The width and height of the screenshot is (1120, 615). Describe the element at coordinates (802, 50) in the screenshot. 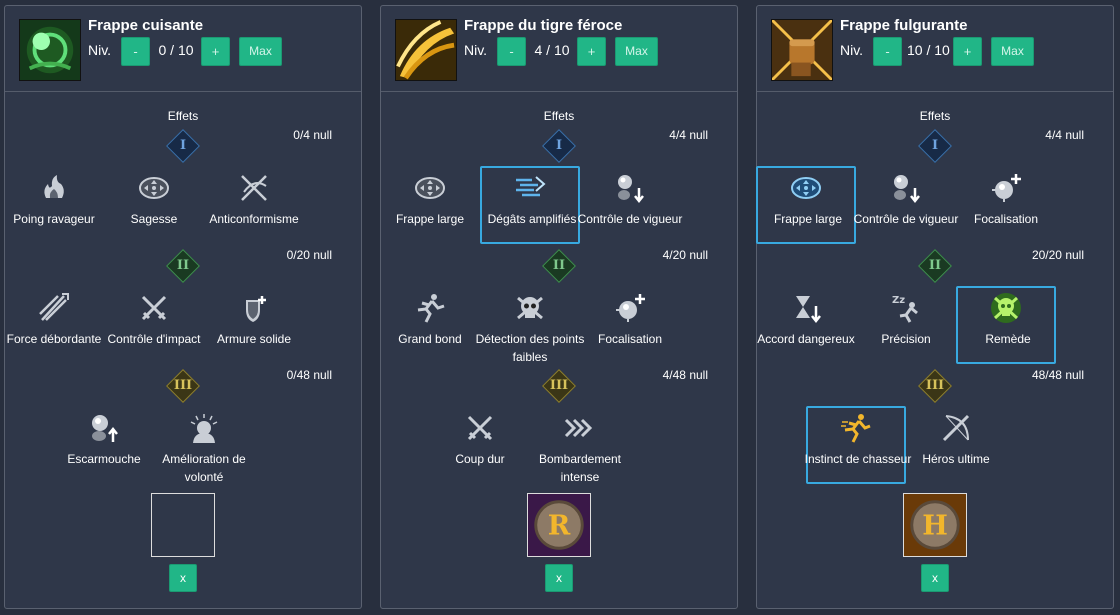

I see `glowing-fist-icon` at that location.